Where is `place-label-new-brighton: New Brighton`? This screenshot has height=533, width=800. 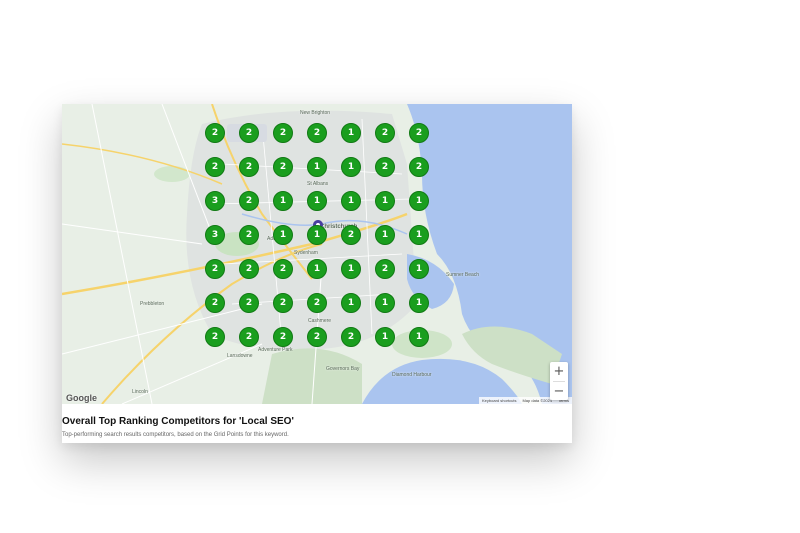
place-label-new-brighton: New Brighton is located at coordinates (315, 113).